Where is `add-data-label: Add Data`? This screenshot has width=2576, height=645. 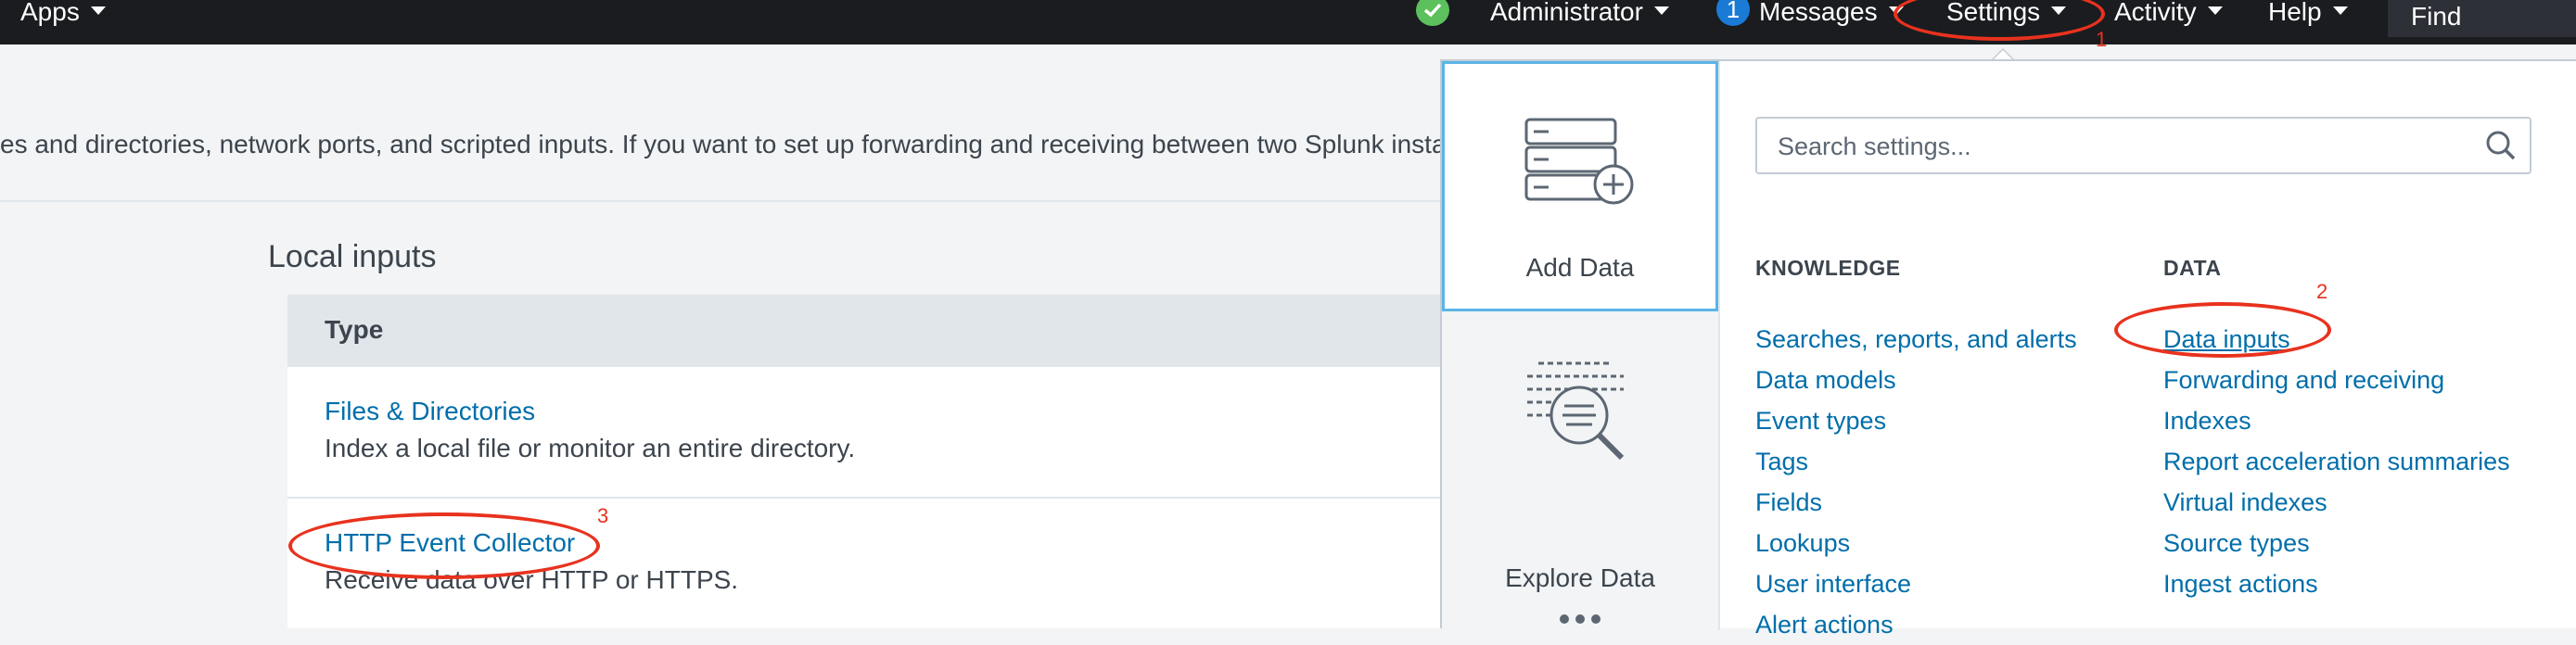 add-data-label: Add Data is located at coordinates (1580, 267).